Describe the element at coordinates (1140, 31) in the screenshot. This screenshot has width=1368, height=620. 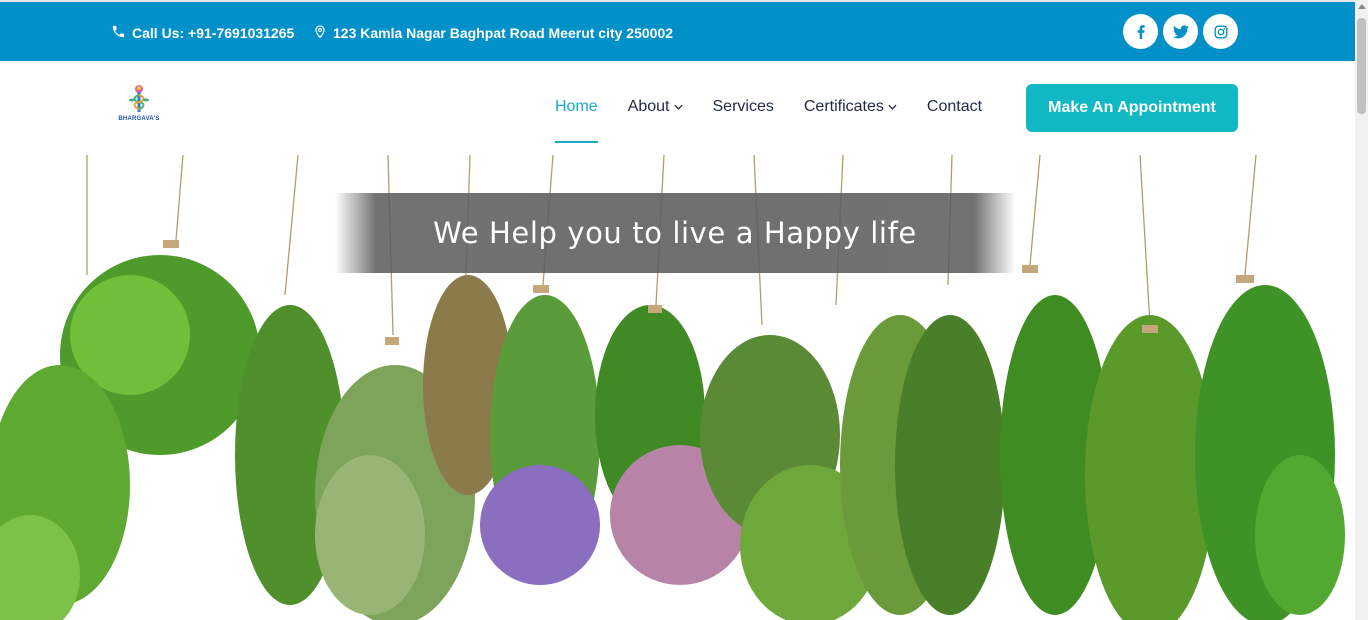
I see `facebook-icon` at that location.